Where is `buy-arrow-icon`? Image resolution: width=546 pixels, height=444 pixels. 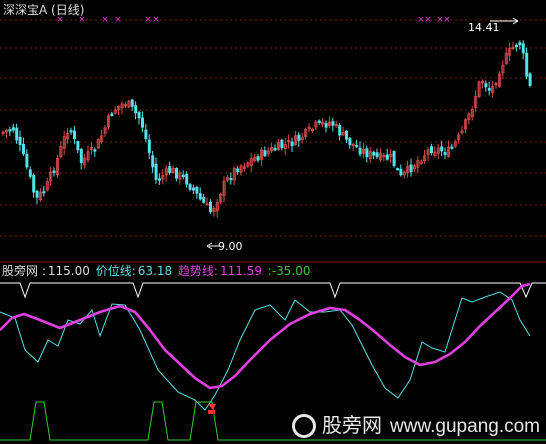
buy-arrow-icon is located at coordinates (212, 407).